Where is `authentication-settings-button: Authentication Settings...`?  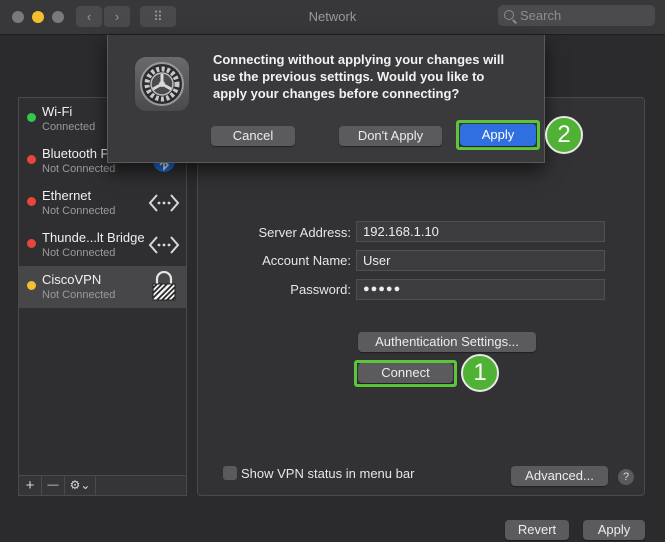 authentication-settings-button: Authentication Settings... is located at coordinates (447, 342).